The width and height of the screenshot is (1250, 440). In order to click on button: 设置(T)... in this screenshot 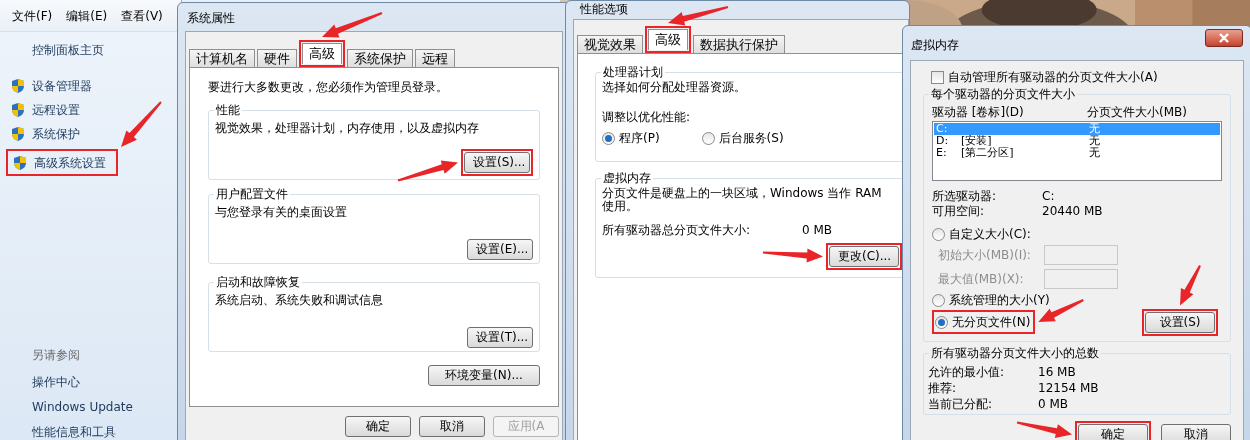, I will do `click(500, 337)`.